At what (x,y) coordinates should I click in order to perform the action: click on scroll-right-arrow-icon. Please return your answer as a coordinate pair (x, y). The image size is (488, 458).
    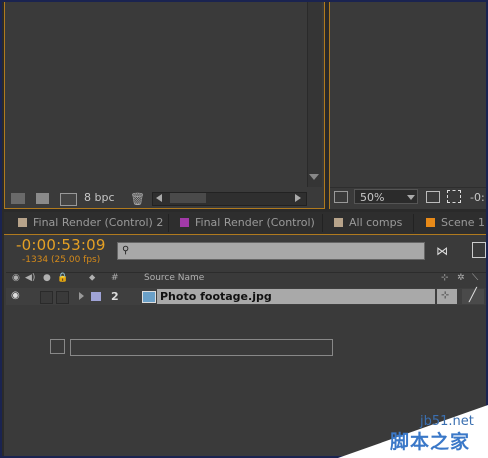
    Looking at the image, I should click on (298, 198).